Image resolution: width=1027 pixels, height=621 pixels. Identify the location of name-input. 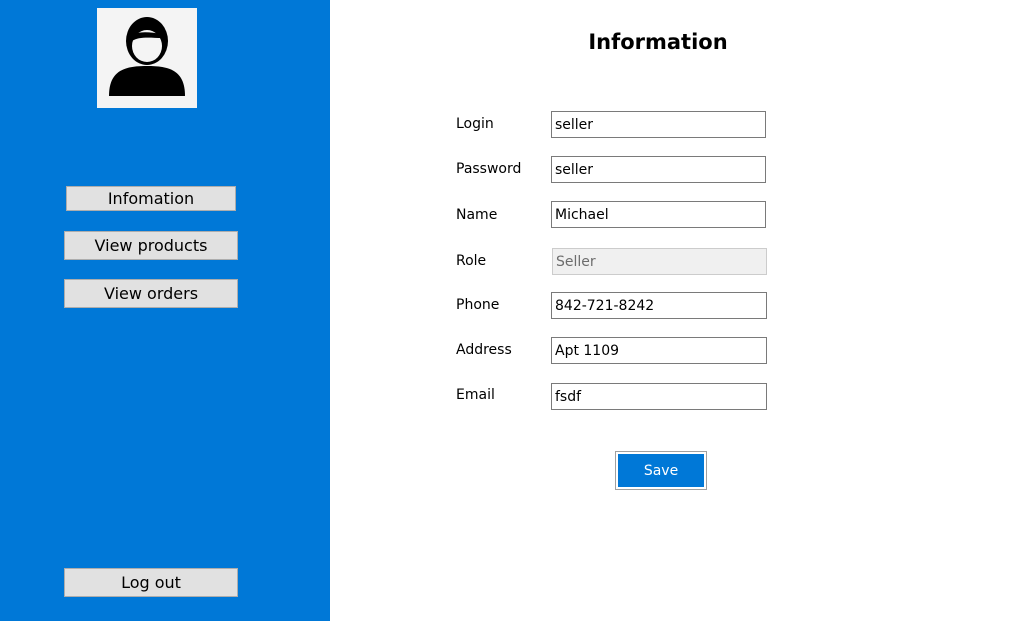
(658, 214).